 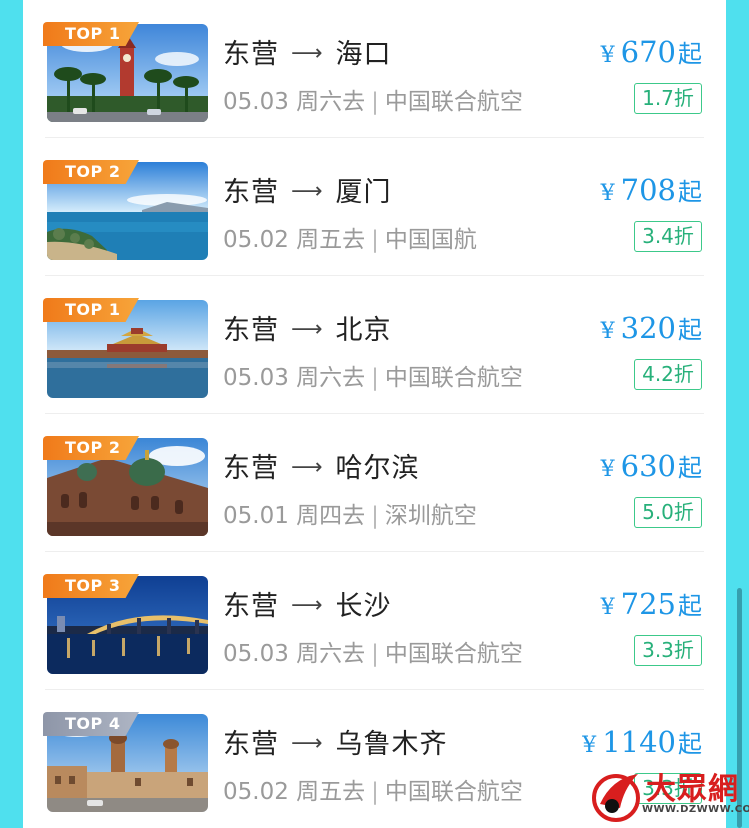 I want to click on site-watermark: 大眾網 WWW.DZWWW.COM, so click(x=669, y=795).